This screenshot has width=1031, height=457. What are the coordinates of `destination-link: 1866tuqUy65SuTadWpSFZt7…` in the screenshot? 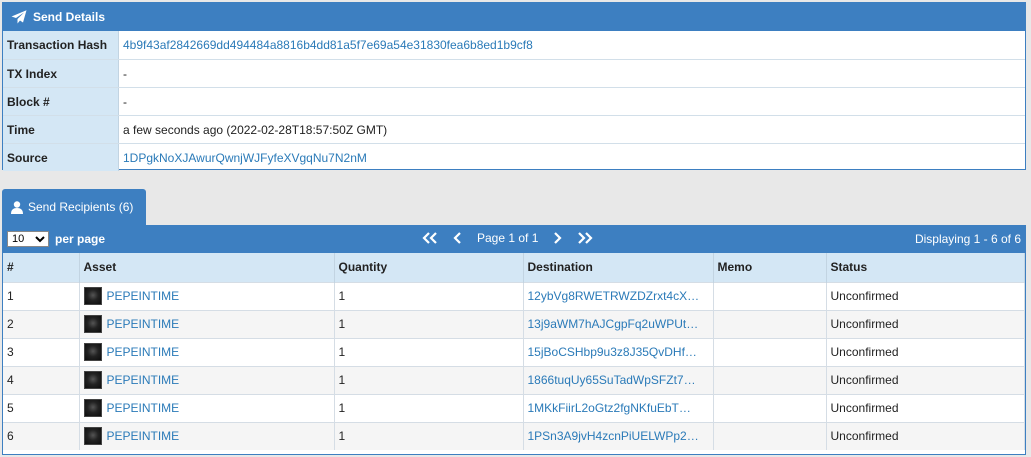 It's located at (612, 380).